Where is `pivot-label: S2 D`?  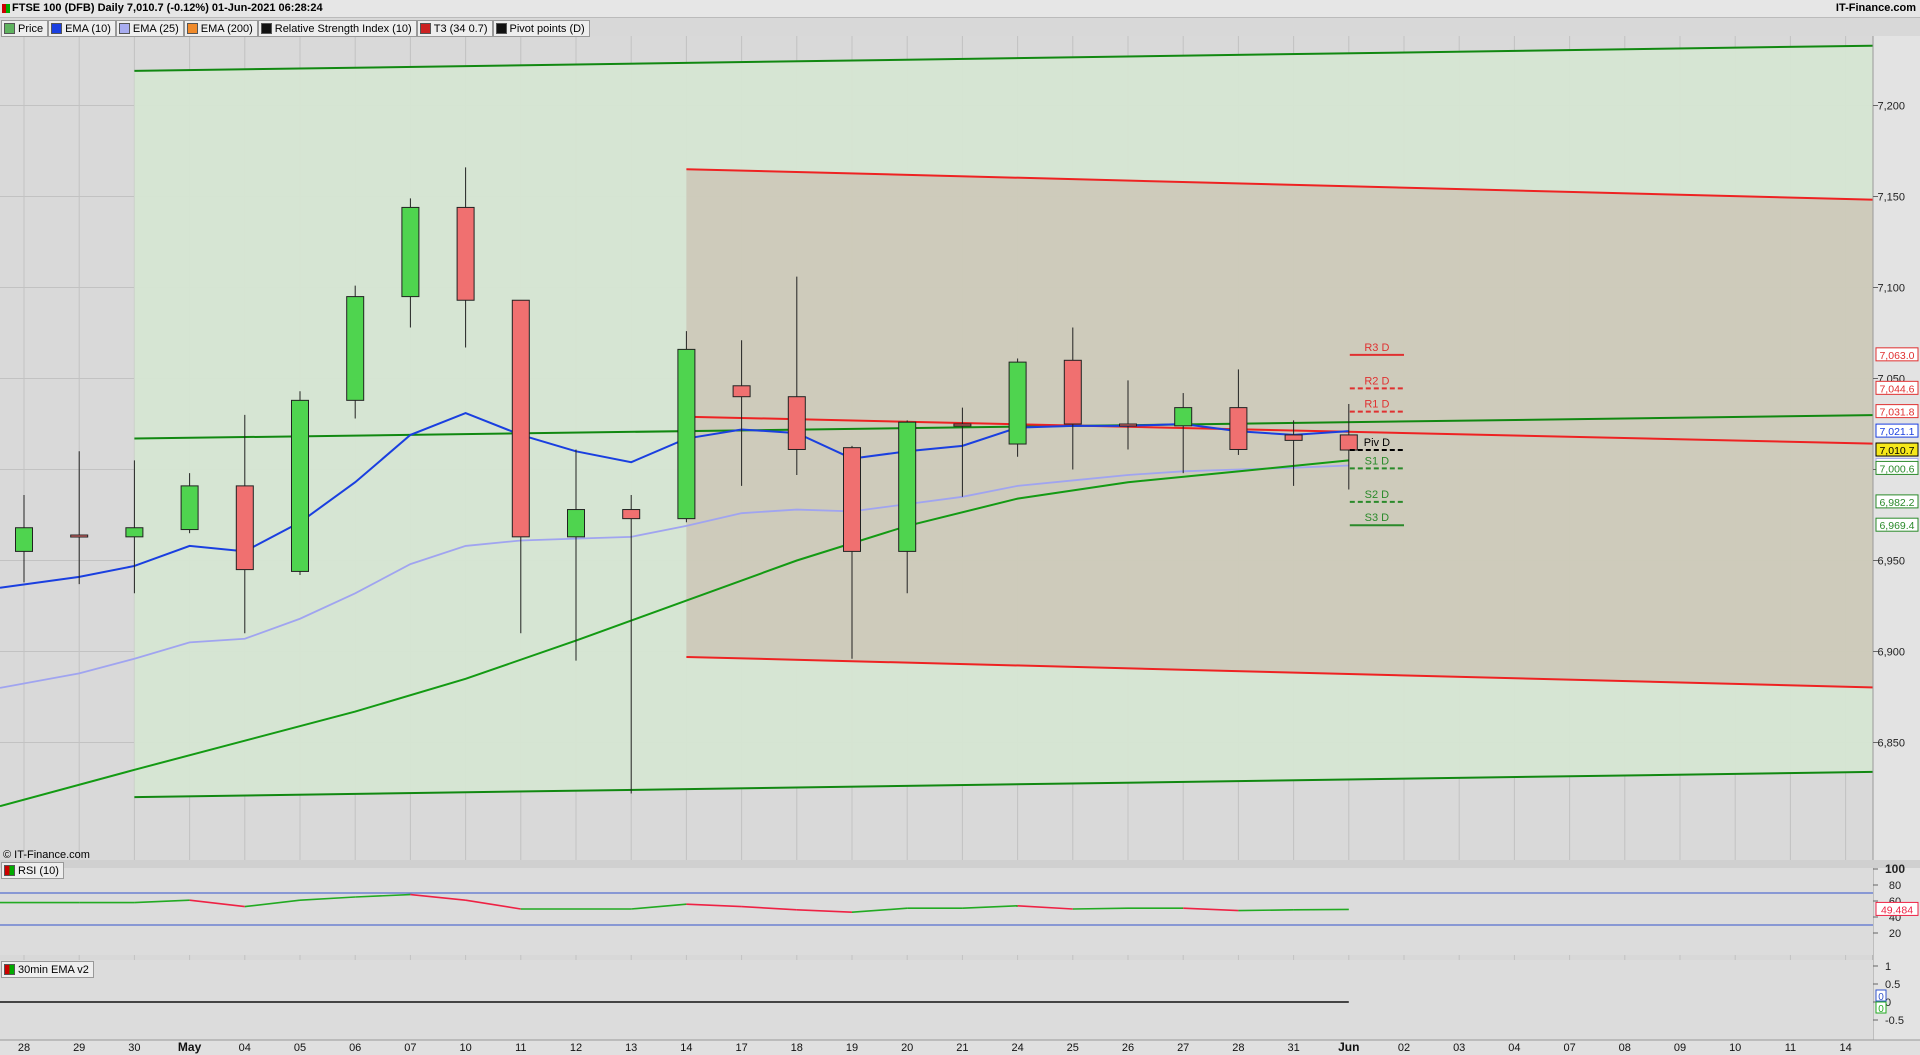 pivot-label: S2 D is located at coordinates (1377, 495).